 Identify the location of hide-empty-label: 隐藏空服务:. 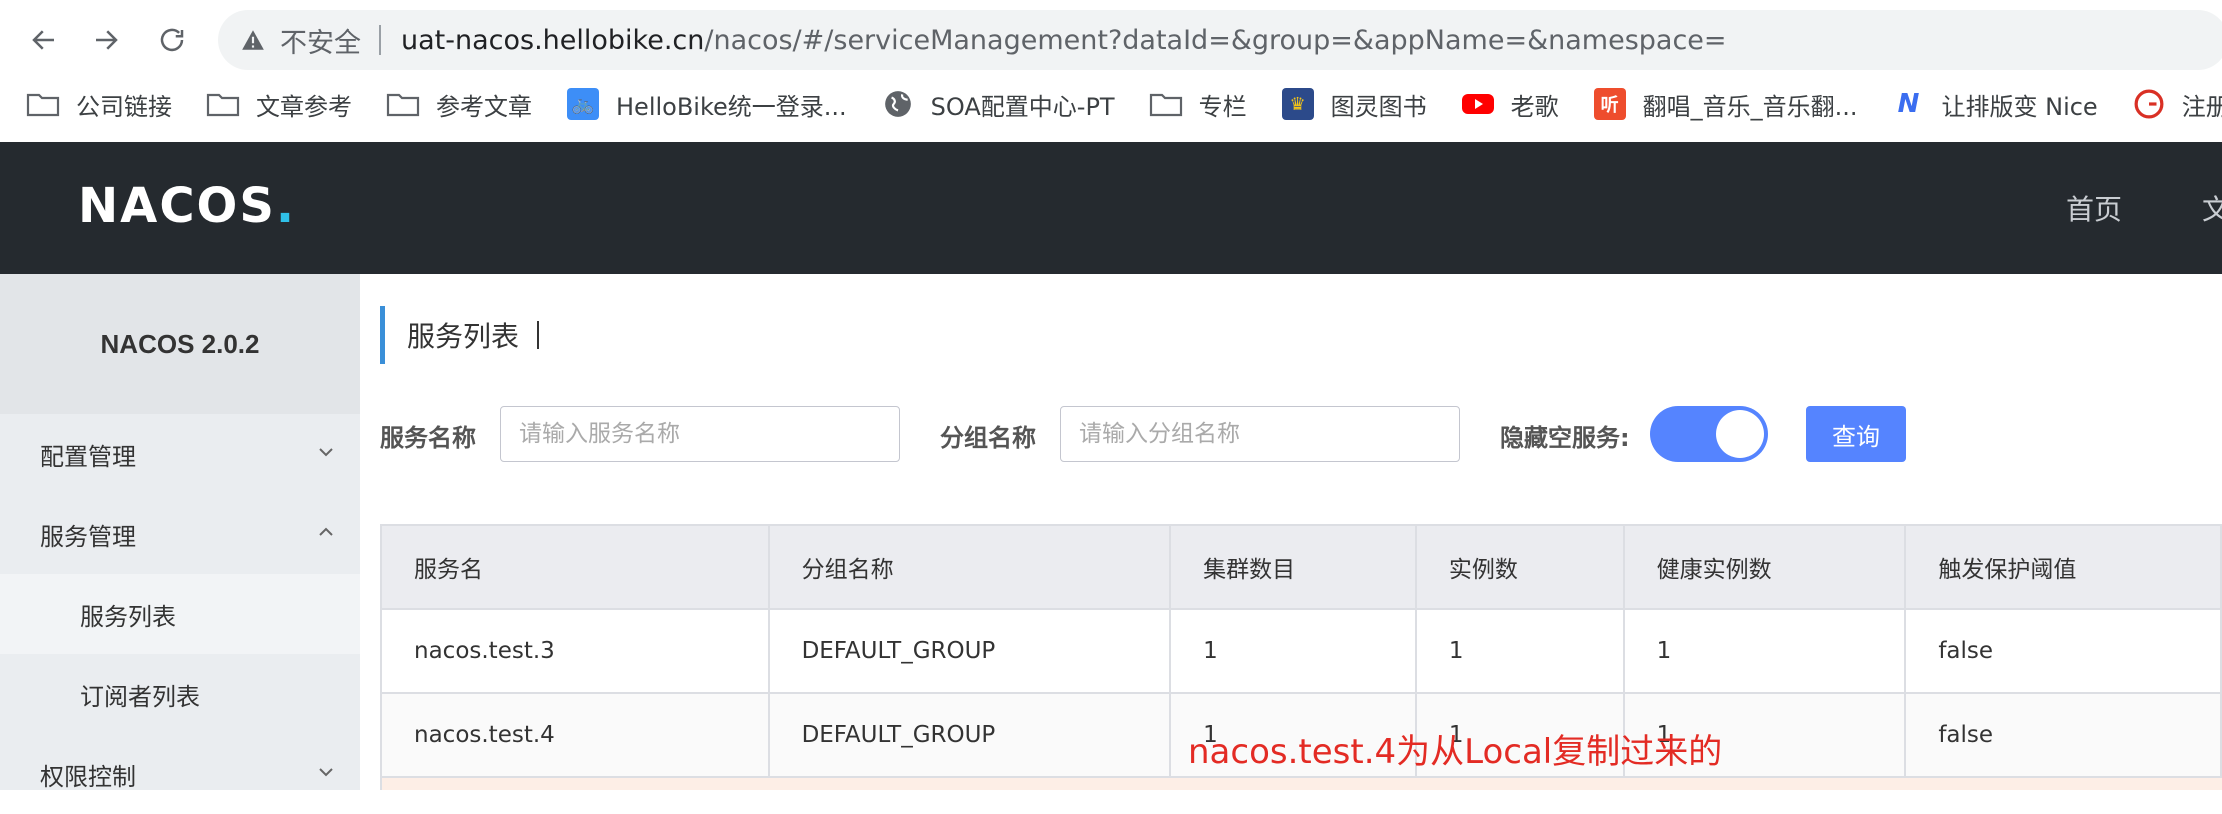
(1565, 438).